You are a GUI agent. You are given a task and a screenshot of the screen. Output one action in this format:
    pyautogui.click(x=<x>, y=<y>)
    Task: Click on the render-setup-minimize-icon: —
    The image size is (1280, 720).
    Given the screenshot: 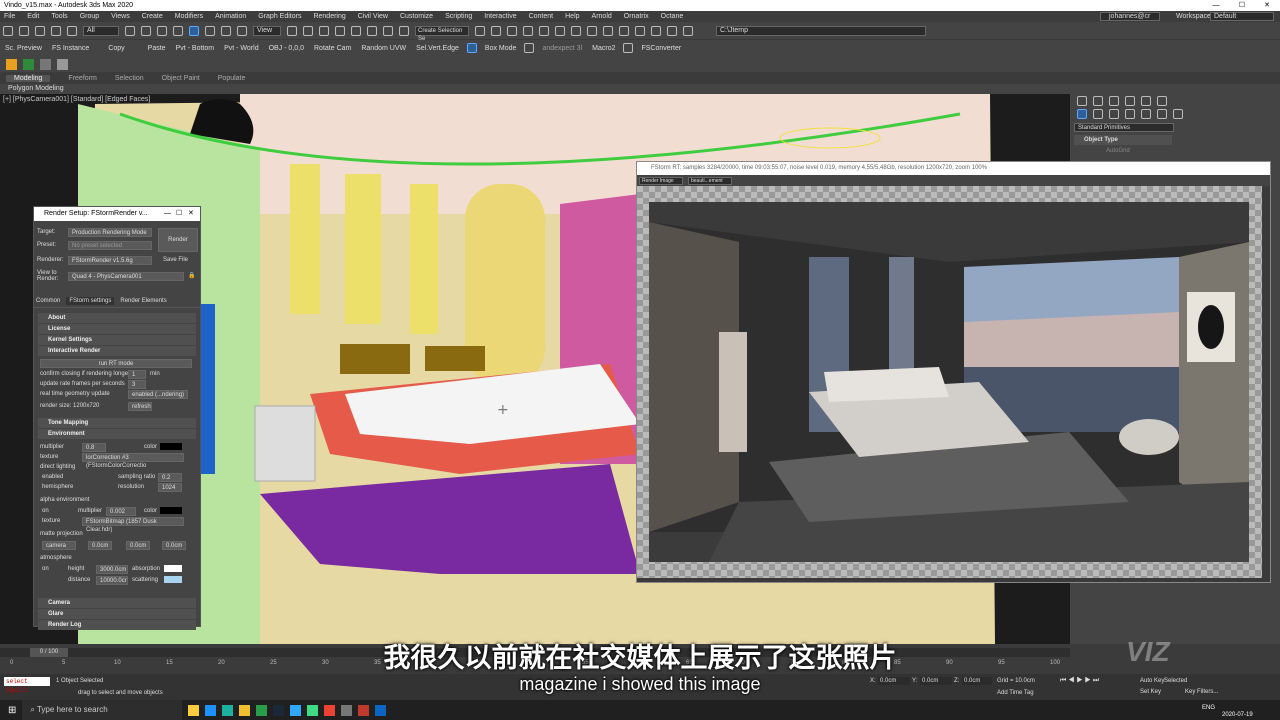 What is the action you would take?
    pyautogui.click(x=167, y=214)
    